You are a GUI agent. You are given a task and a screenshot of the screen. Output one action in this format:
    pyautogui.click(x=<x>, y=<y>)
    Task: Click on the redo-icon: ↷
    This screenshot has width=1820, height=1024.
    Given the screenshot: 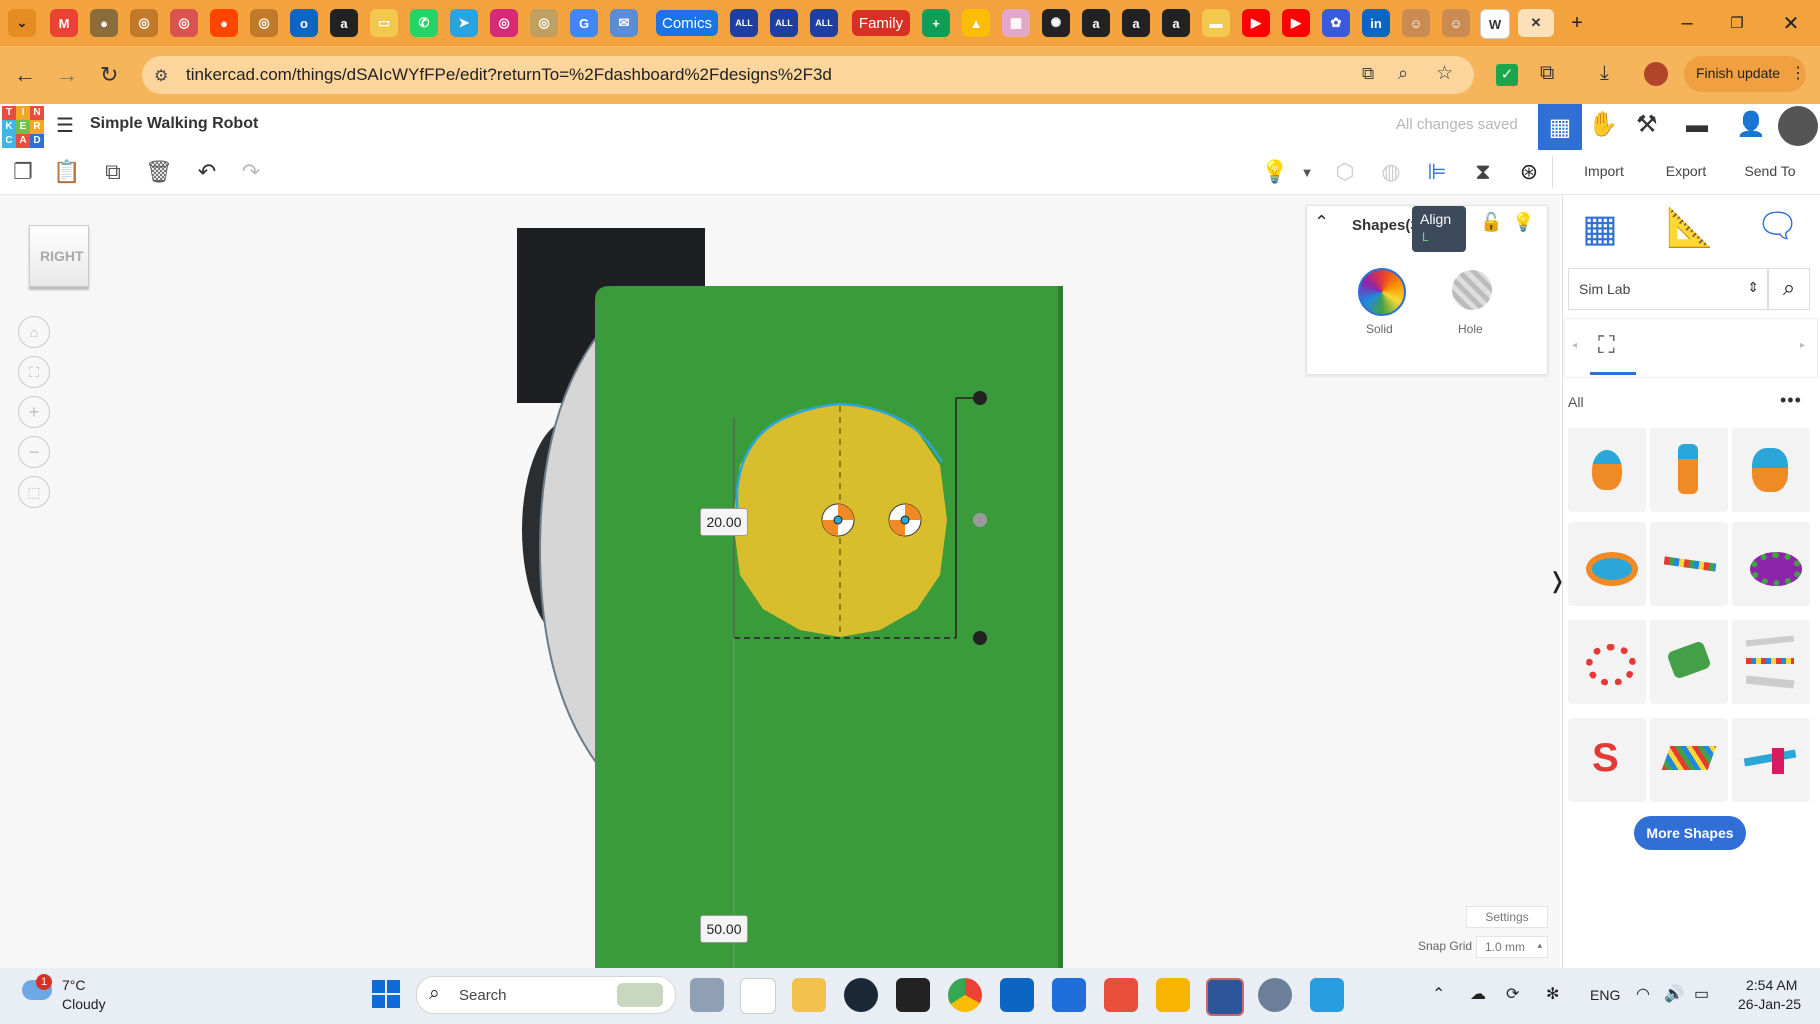 What is the action you would take?
    pyautogui.click(x=251, y=172)
    